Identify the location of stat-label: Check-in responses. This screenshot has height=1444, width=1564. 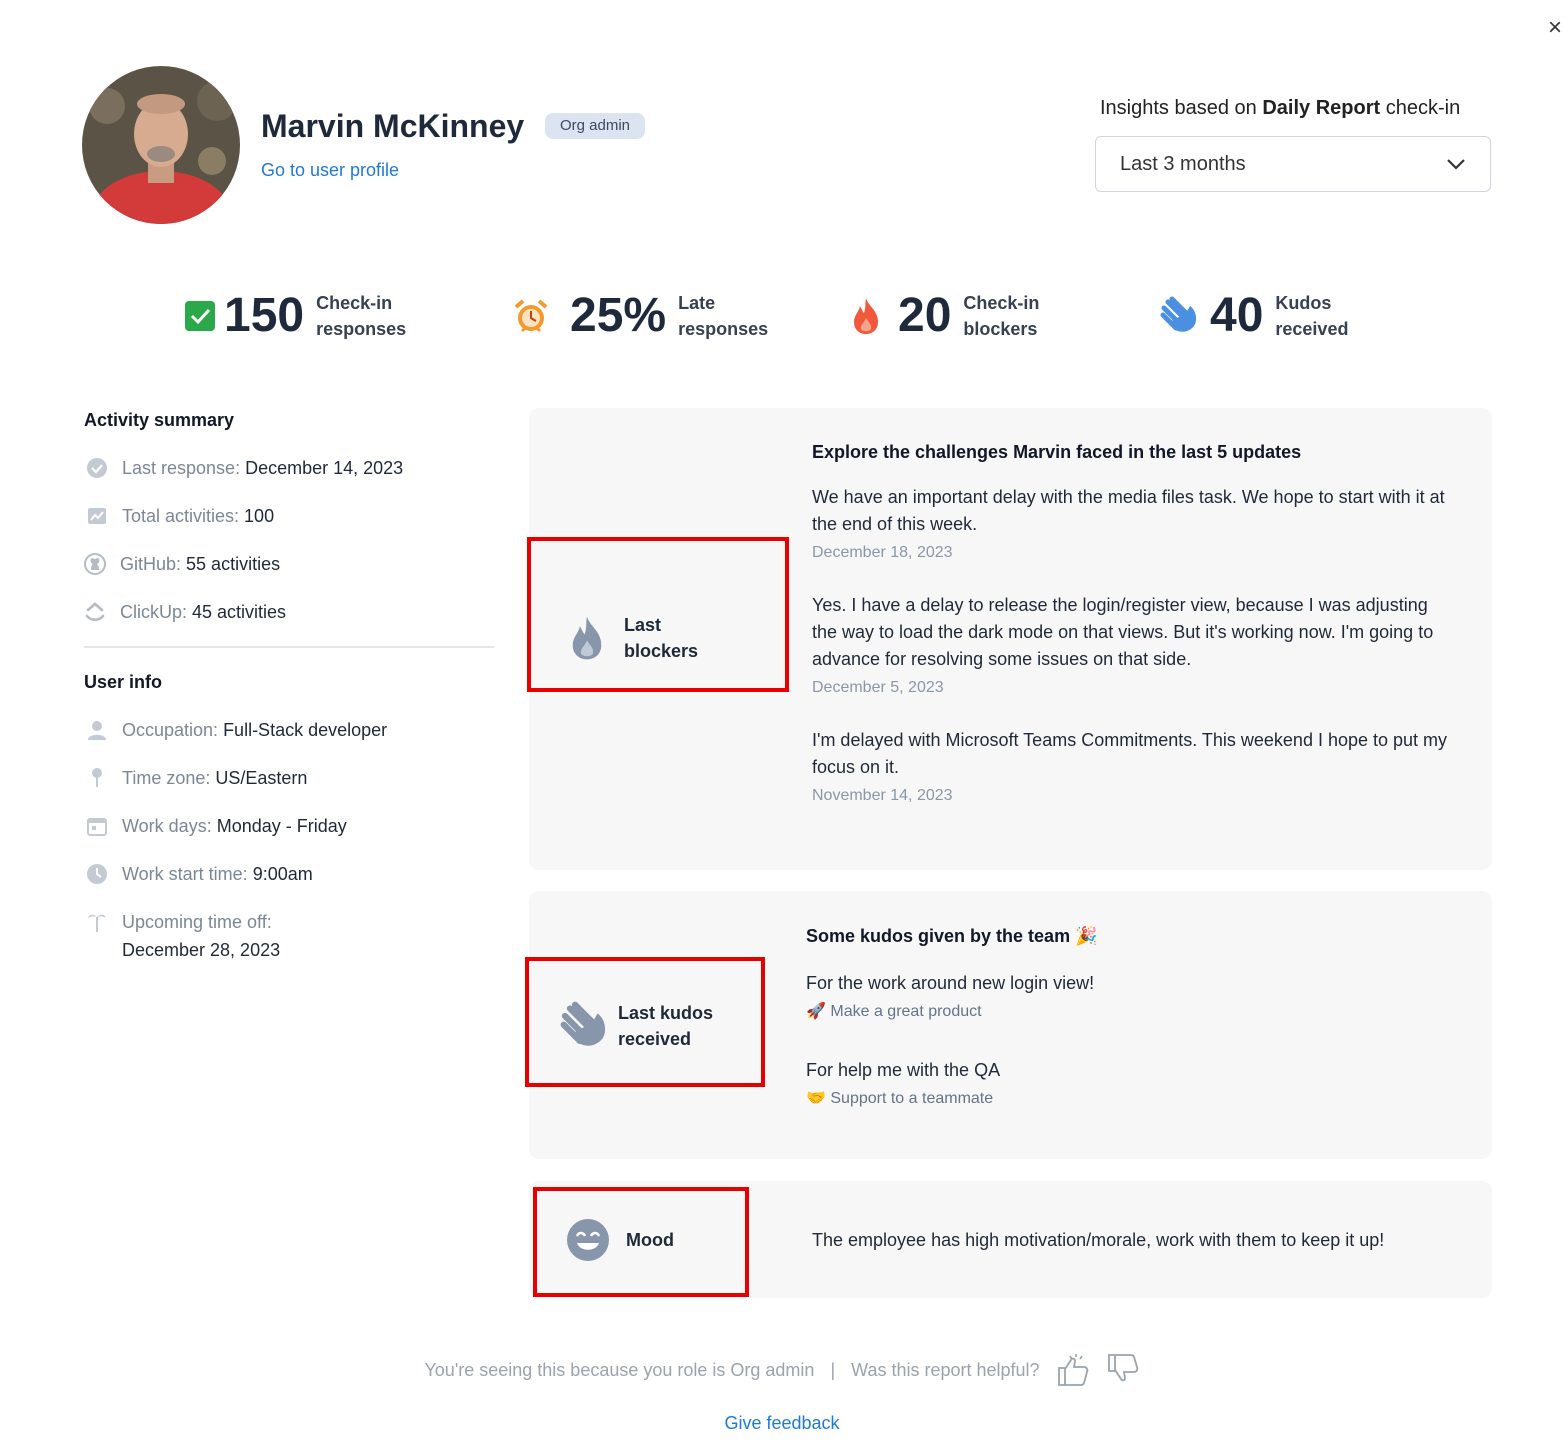
(361, 316).